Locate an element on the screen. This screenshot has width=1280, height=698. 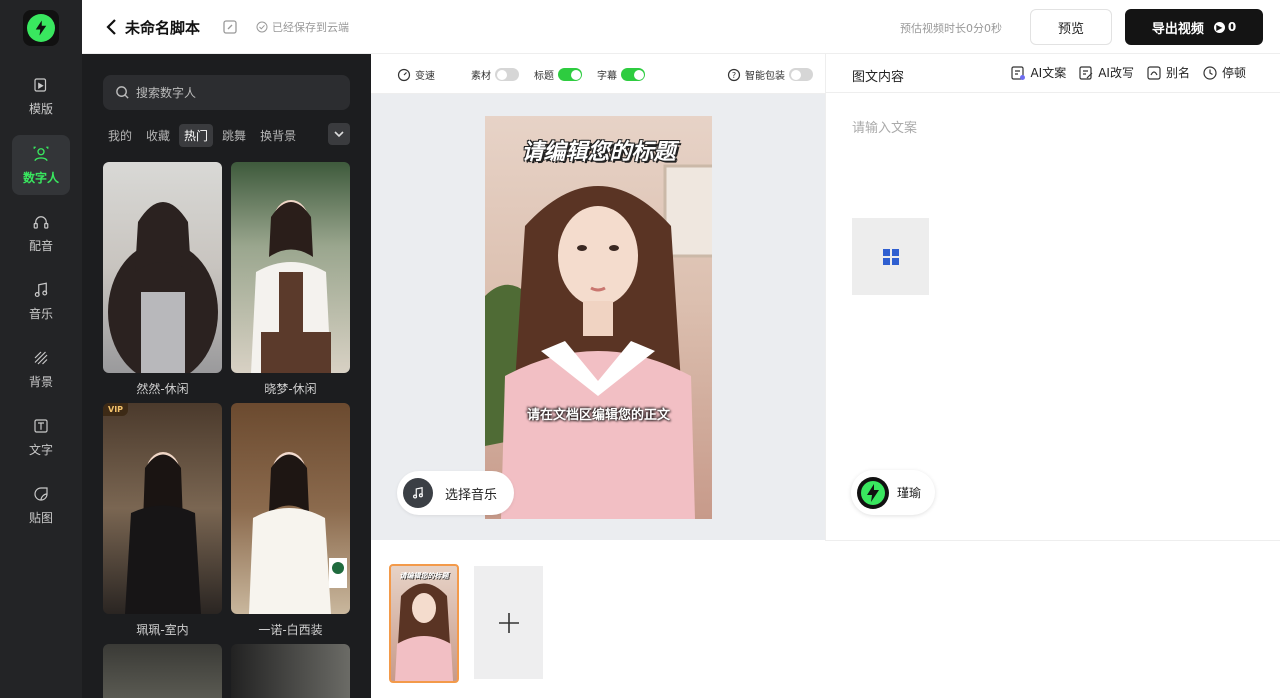
search-icon is located at coordinates (122, 92).